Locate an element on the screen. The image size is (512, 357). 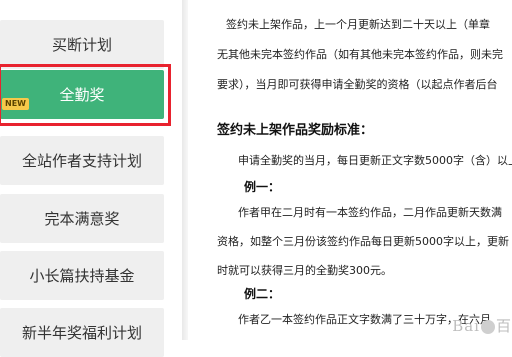
nav-item-label: 小长篇扶持基金 is located at coordinates (82, 276).